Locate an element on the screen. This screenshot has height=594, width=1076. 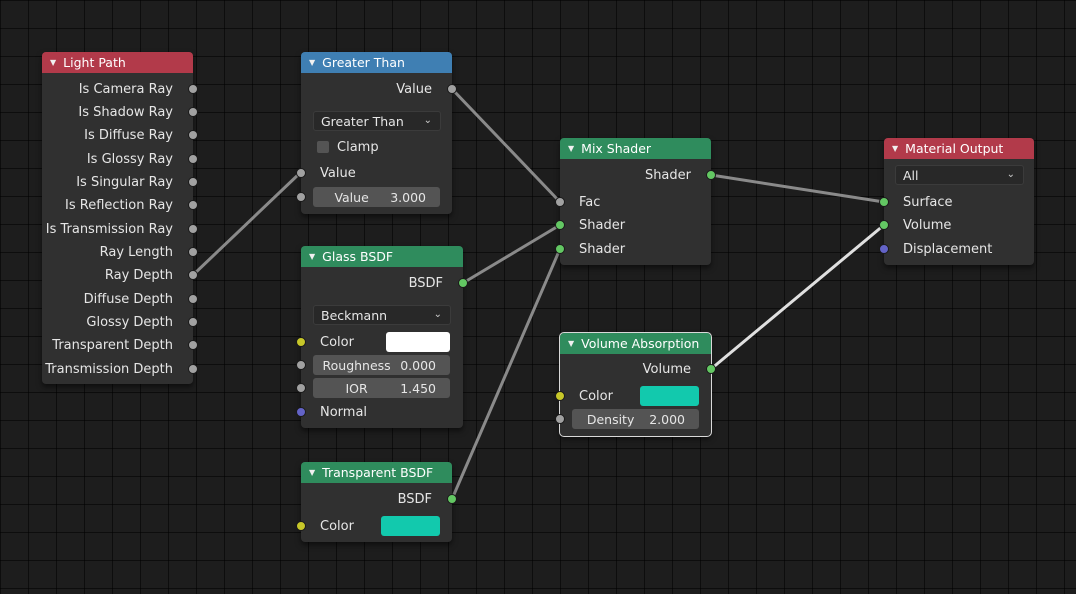
input-surface: Surface is located at coordinates (956, 202).